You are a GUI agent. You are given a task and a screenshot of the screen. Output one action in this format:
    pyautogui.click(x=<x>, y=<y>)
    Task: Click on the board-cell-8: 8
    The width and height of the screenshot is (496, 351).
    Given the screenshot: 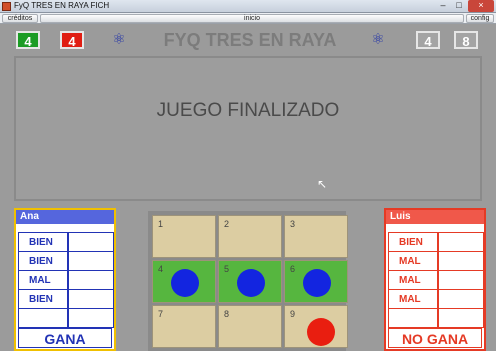 What is the action you would take?
    pyautogui.click(x=250, y=326)
    